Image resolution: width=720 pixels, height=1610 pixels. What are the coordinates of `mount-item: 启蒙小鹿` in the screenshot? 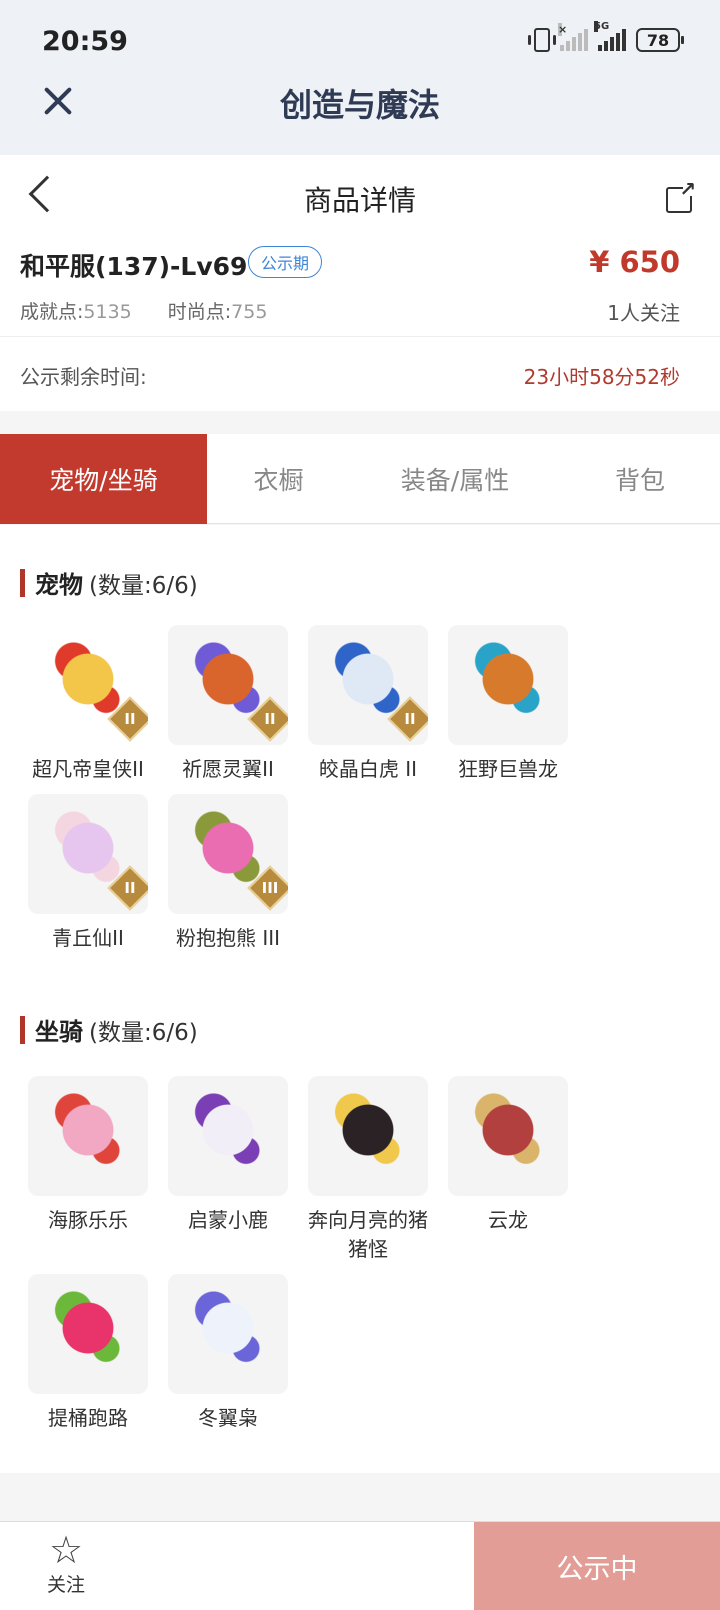 It's located at (228, 1170).